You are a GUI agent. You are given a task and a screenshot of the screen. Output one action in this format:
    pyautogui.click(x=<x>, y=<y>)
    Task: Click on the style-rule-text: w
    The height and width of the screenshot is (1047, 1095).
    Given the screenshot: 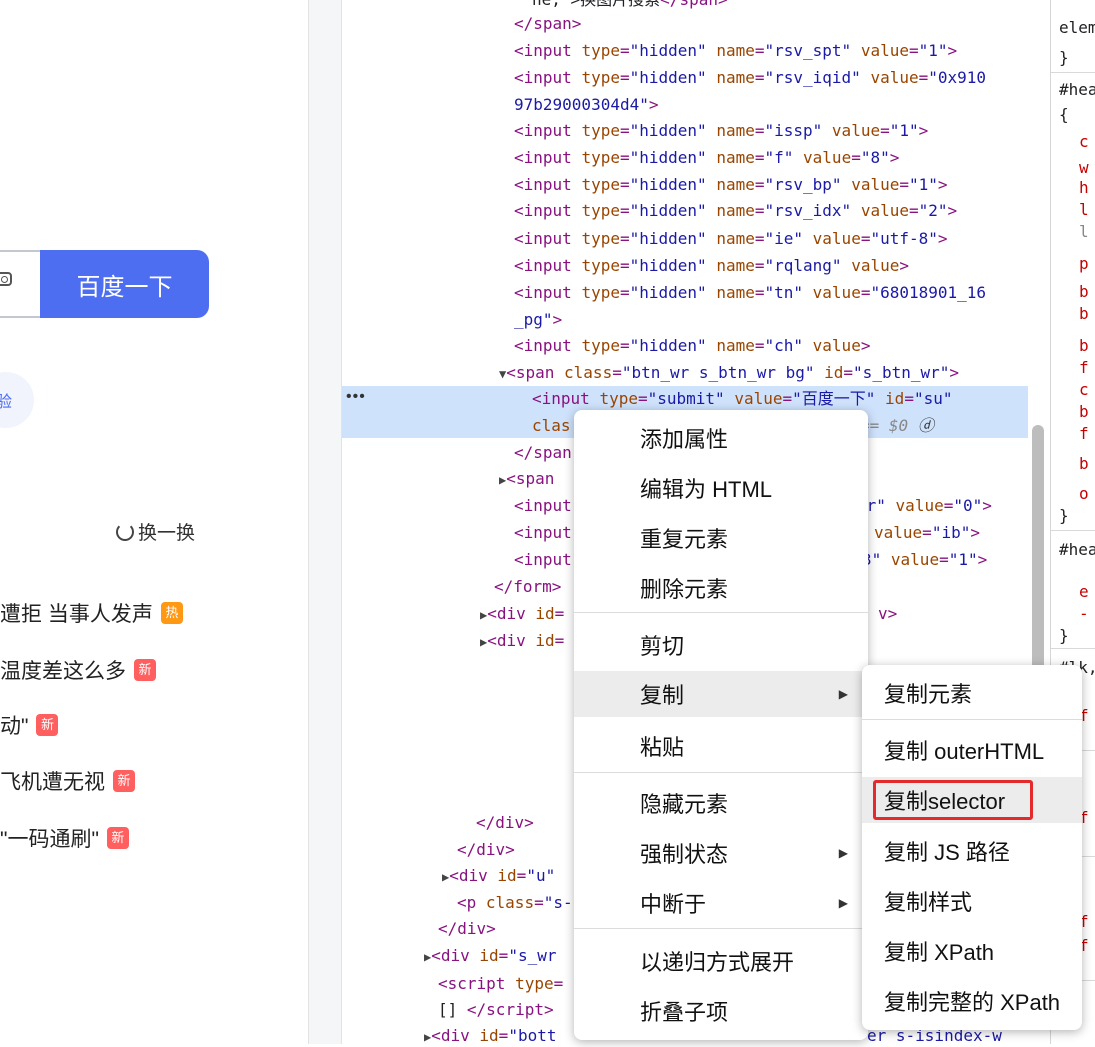 What is the action you would take?
    pyautogui.click(x=1084, y=167)
    